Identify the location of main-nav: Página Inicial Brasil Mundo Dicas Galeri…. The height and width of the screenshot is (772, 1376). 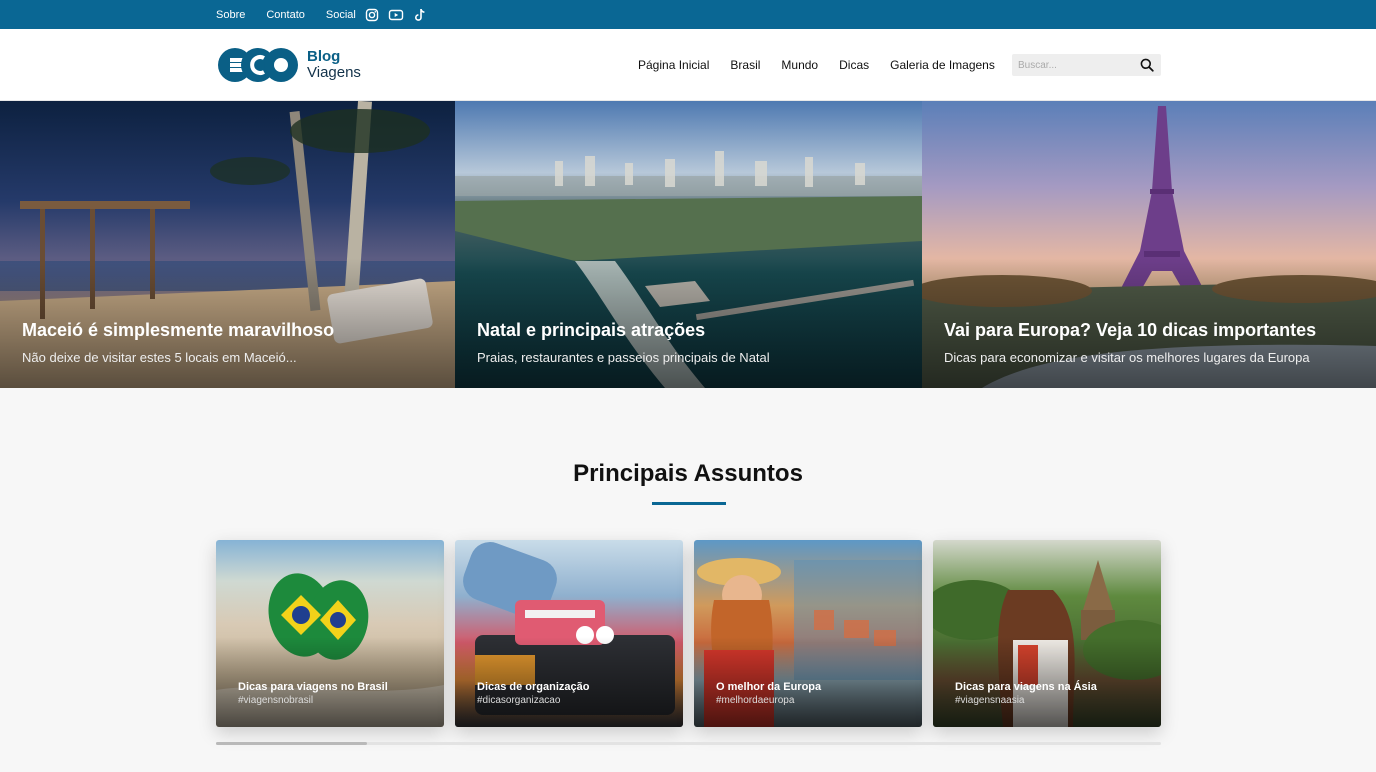
(827, 65).